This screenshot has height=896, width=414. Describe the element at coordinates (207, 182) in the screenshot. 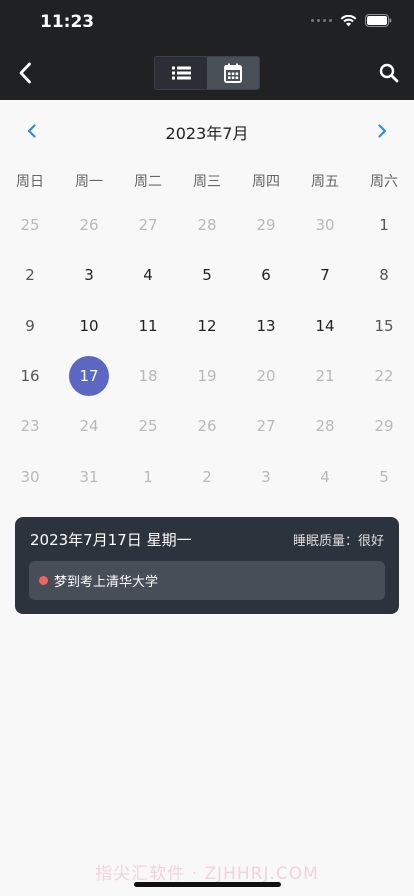

I see `weekday-label: 周三` at that location.